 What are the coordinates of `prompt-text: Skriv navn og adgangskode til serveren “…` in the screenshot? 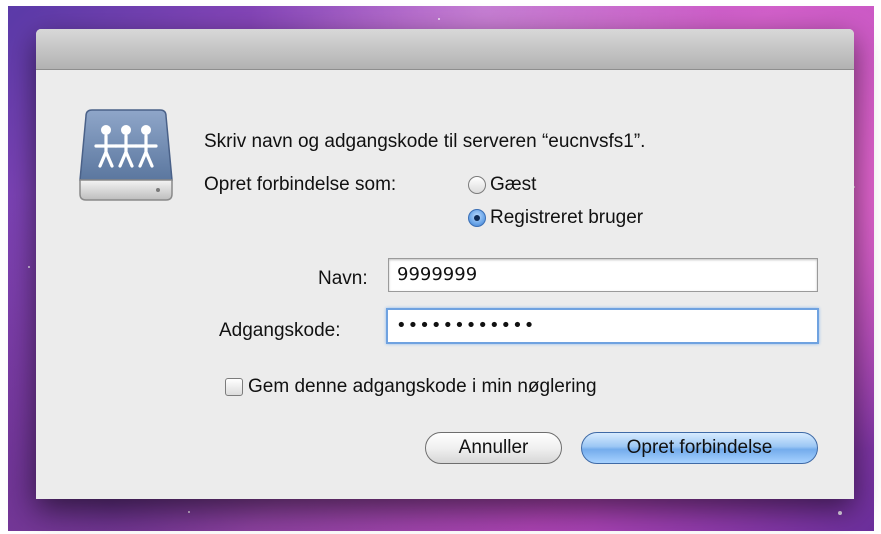 It's located at (425, 141).